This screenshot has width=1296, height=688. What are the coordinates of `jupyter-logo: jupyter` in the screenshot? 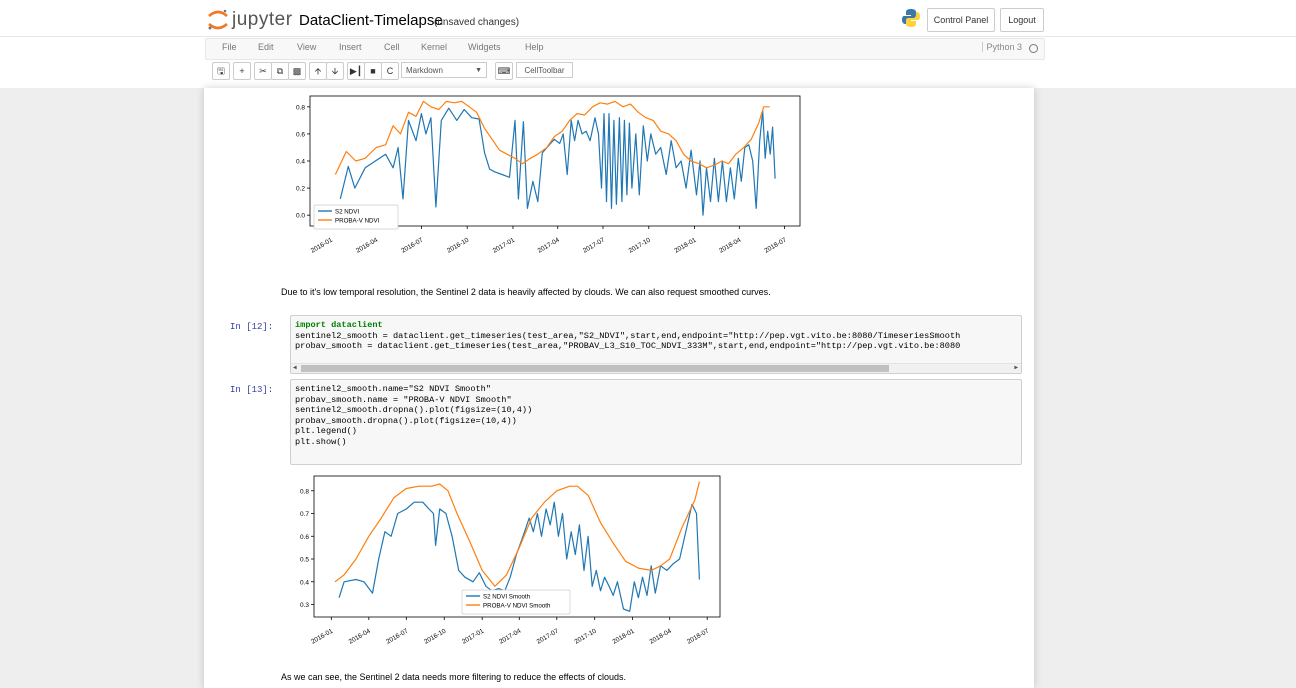 It's located at (250, 20).